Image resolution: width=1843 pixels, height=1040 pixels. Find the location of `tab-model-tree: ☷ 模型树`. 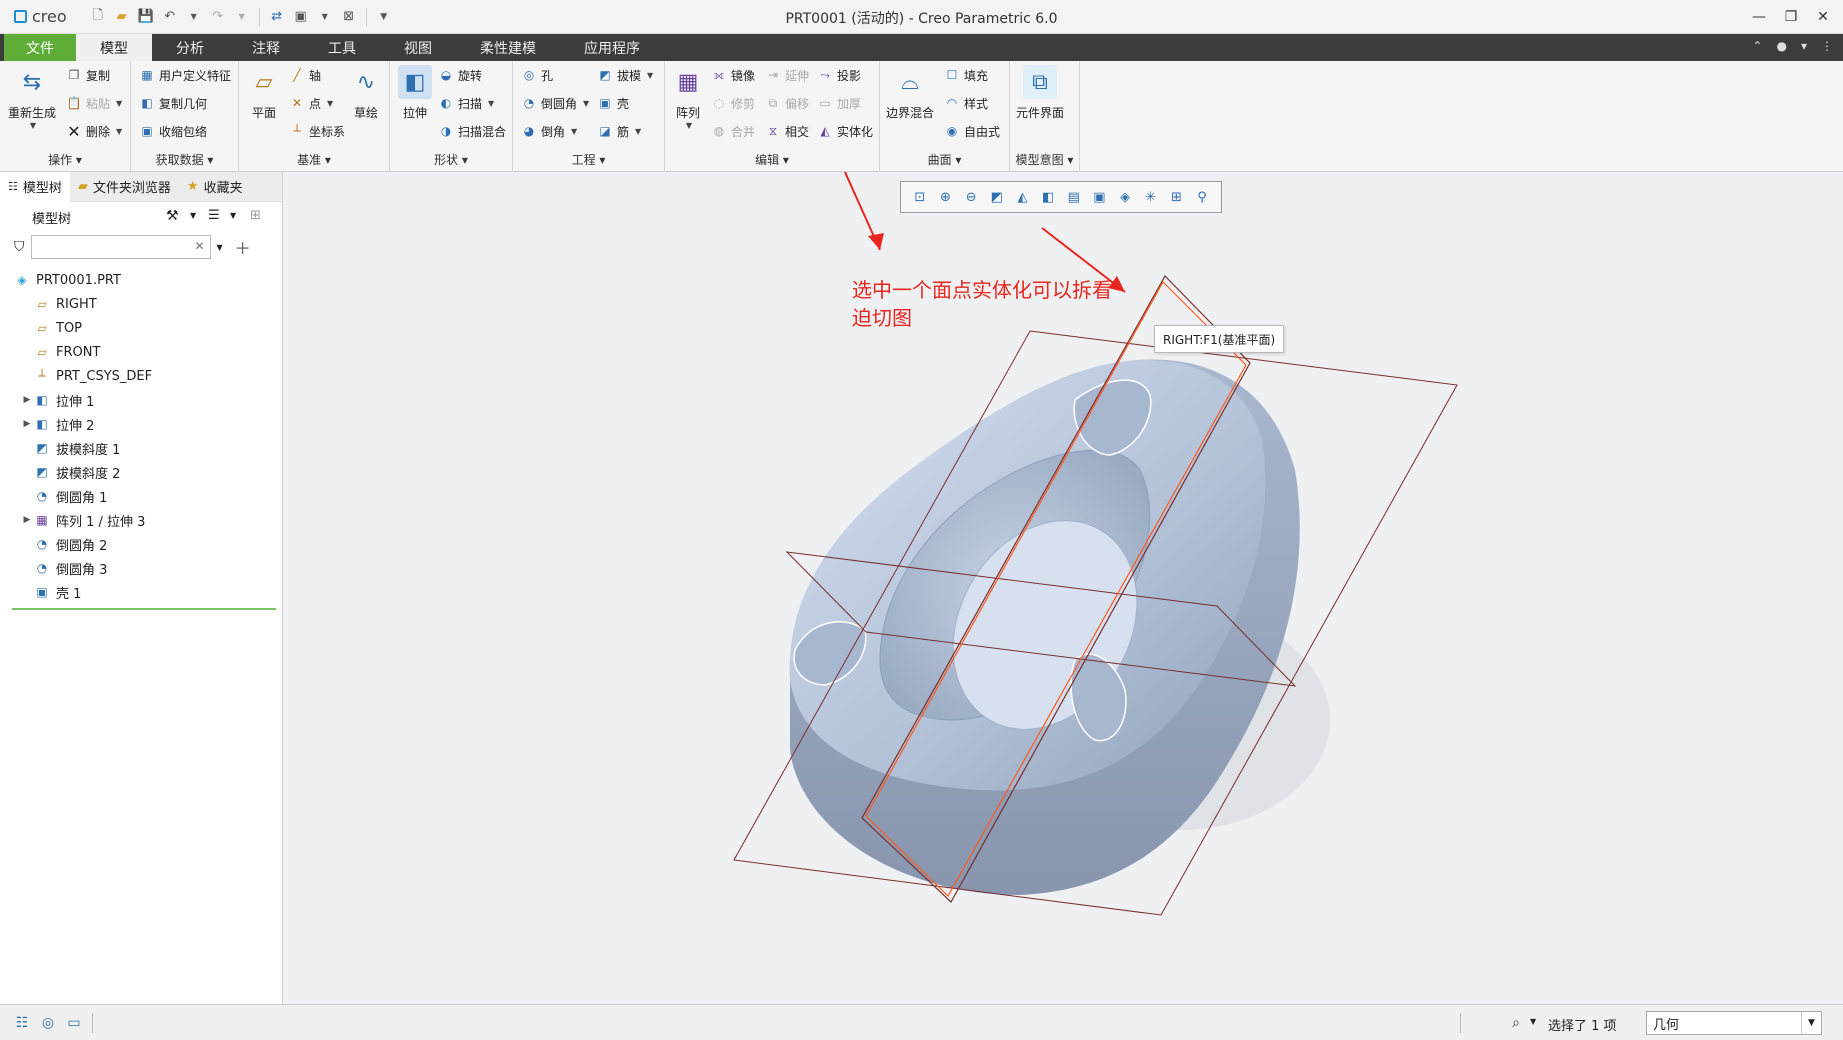

tab-model-tree: ☷ 模型树 is located at coordinates (35, 186).